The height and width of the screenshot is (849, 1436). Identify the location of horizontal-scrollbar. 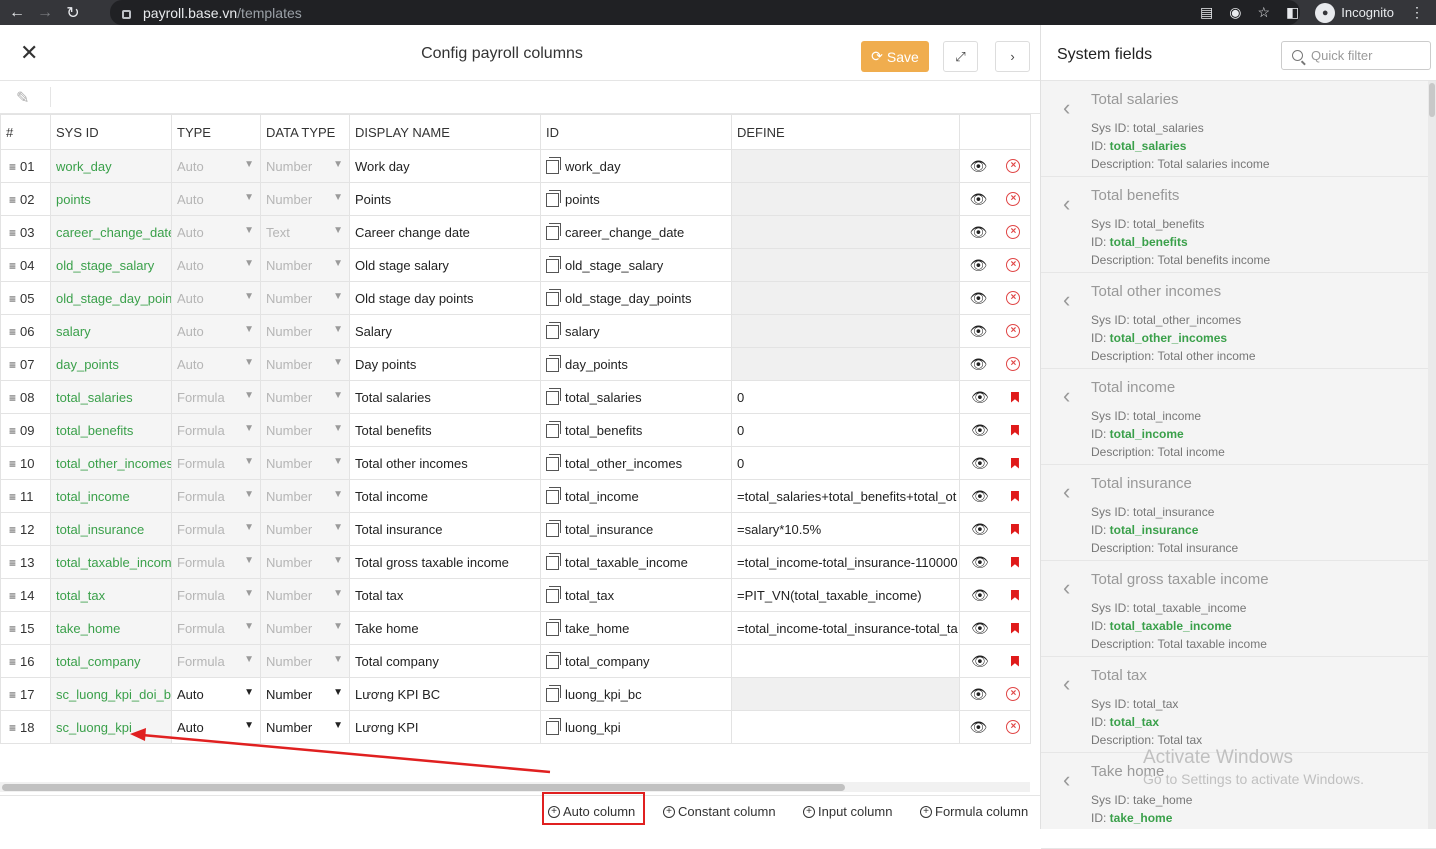
(515, 787).